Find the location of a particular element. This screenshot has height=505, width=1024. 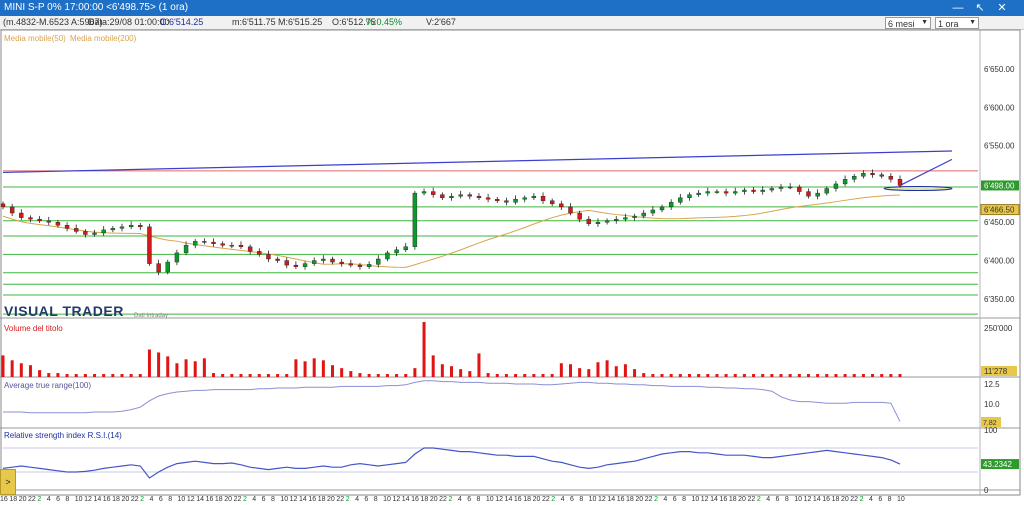

rsi-tick-label: 0 is located at coordinates (986, 490).